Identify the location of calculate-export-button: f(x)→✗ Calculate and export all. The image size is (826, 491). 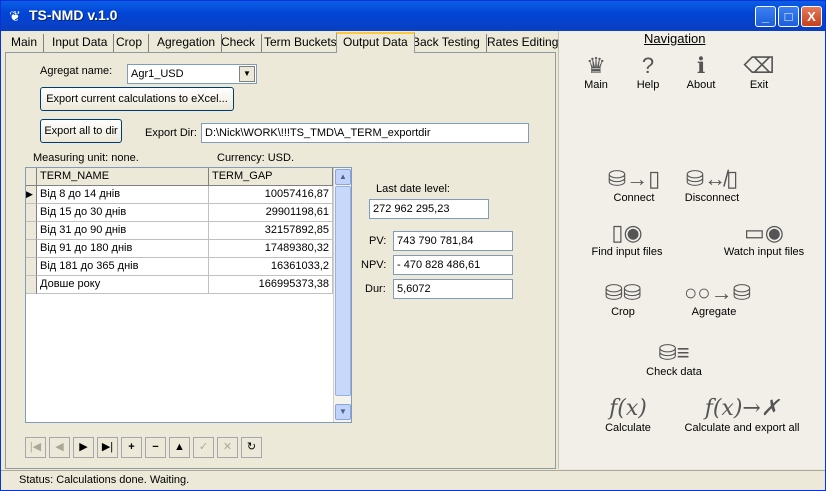
(742, 415).